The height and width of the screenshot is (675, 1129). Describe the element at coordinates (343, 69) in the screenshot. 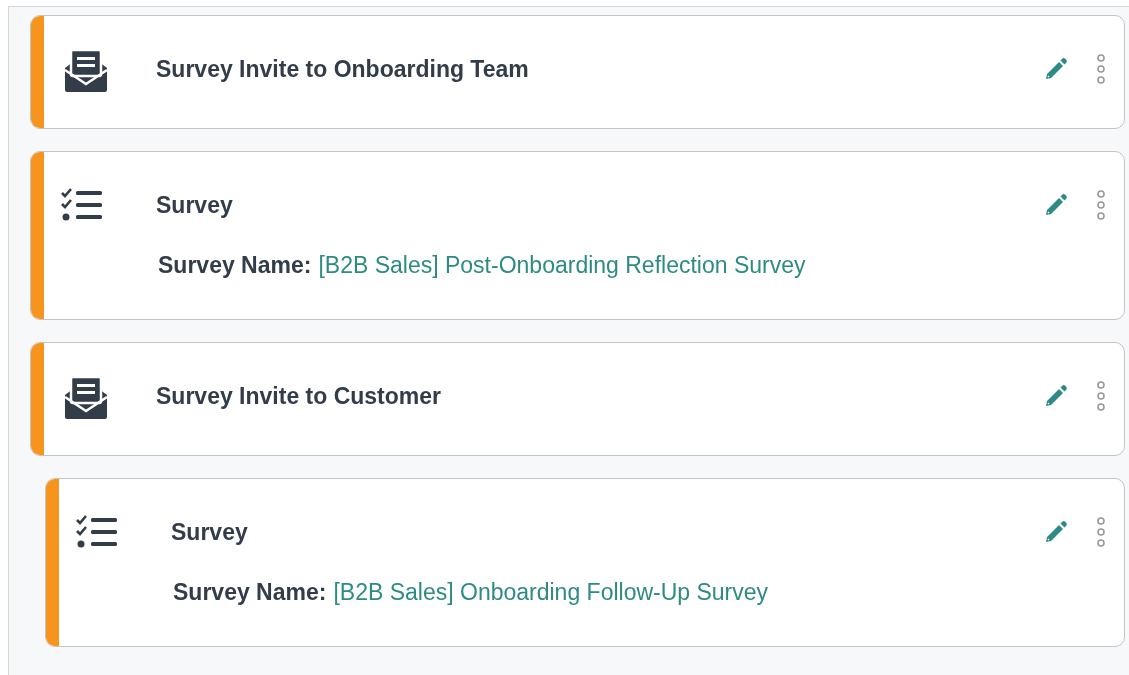

I see `step-title: Survey Invite to Onboarding Team` at that location.